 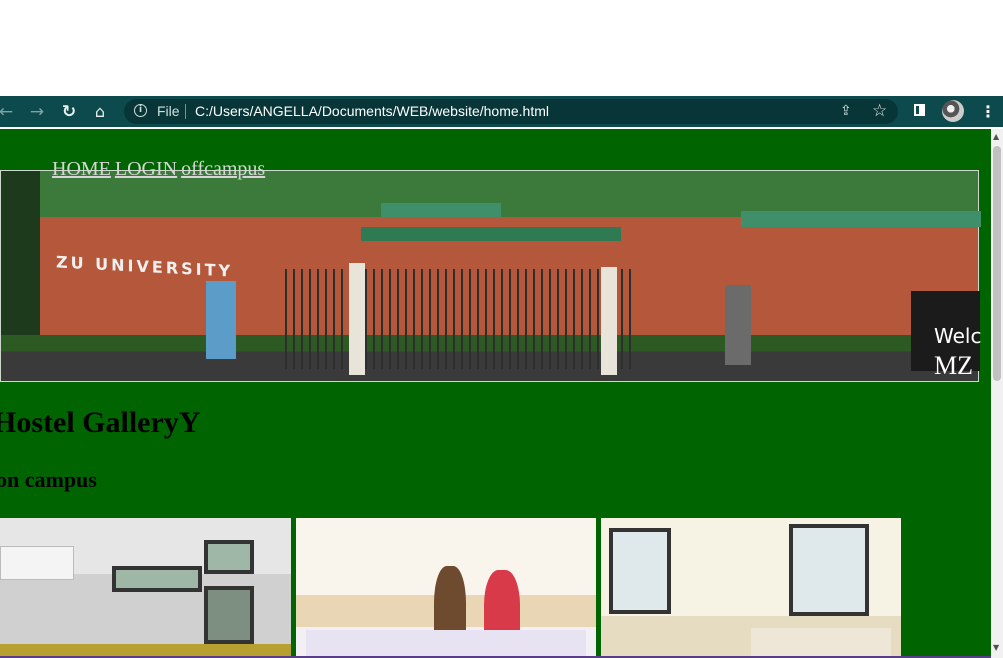 I want to click on reload-icon: ↻, so click(x=69, y=111).